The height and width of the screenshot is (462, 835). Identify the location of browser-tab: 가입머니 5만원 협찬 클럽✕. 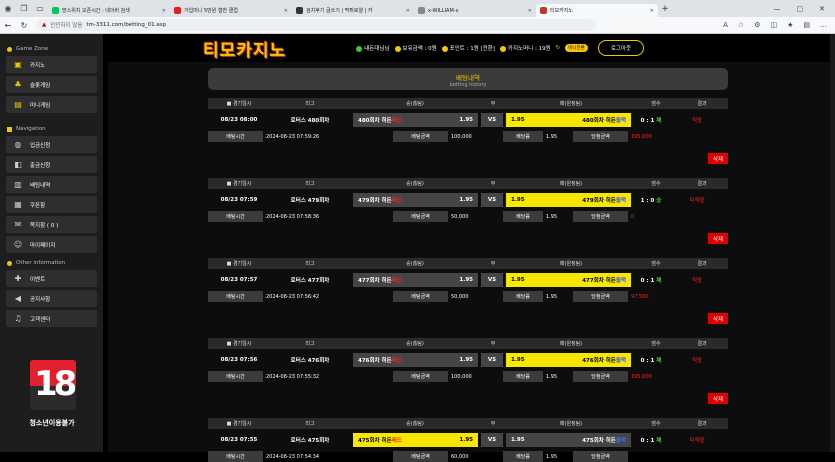
(231, 10).